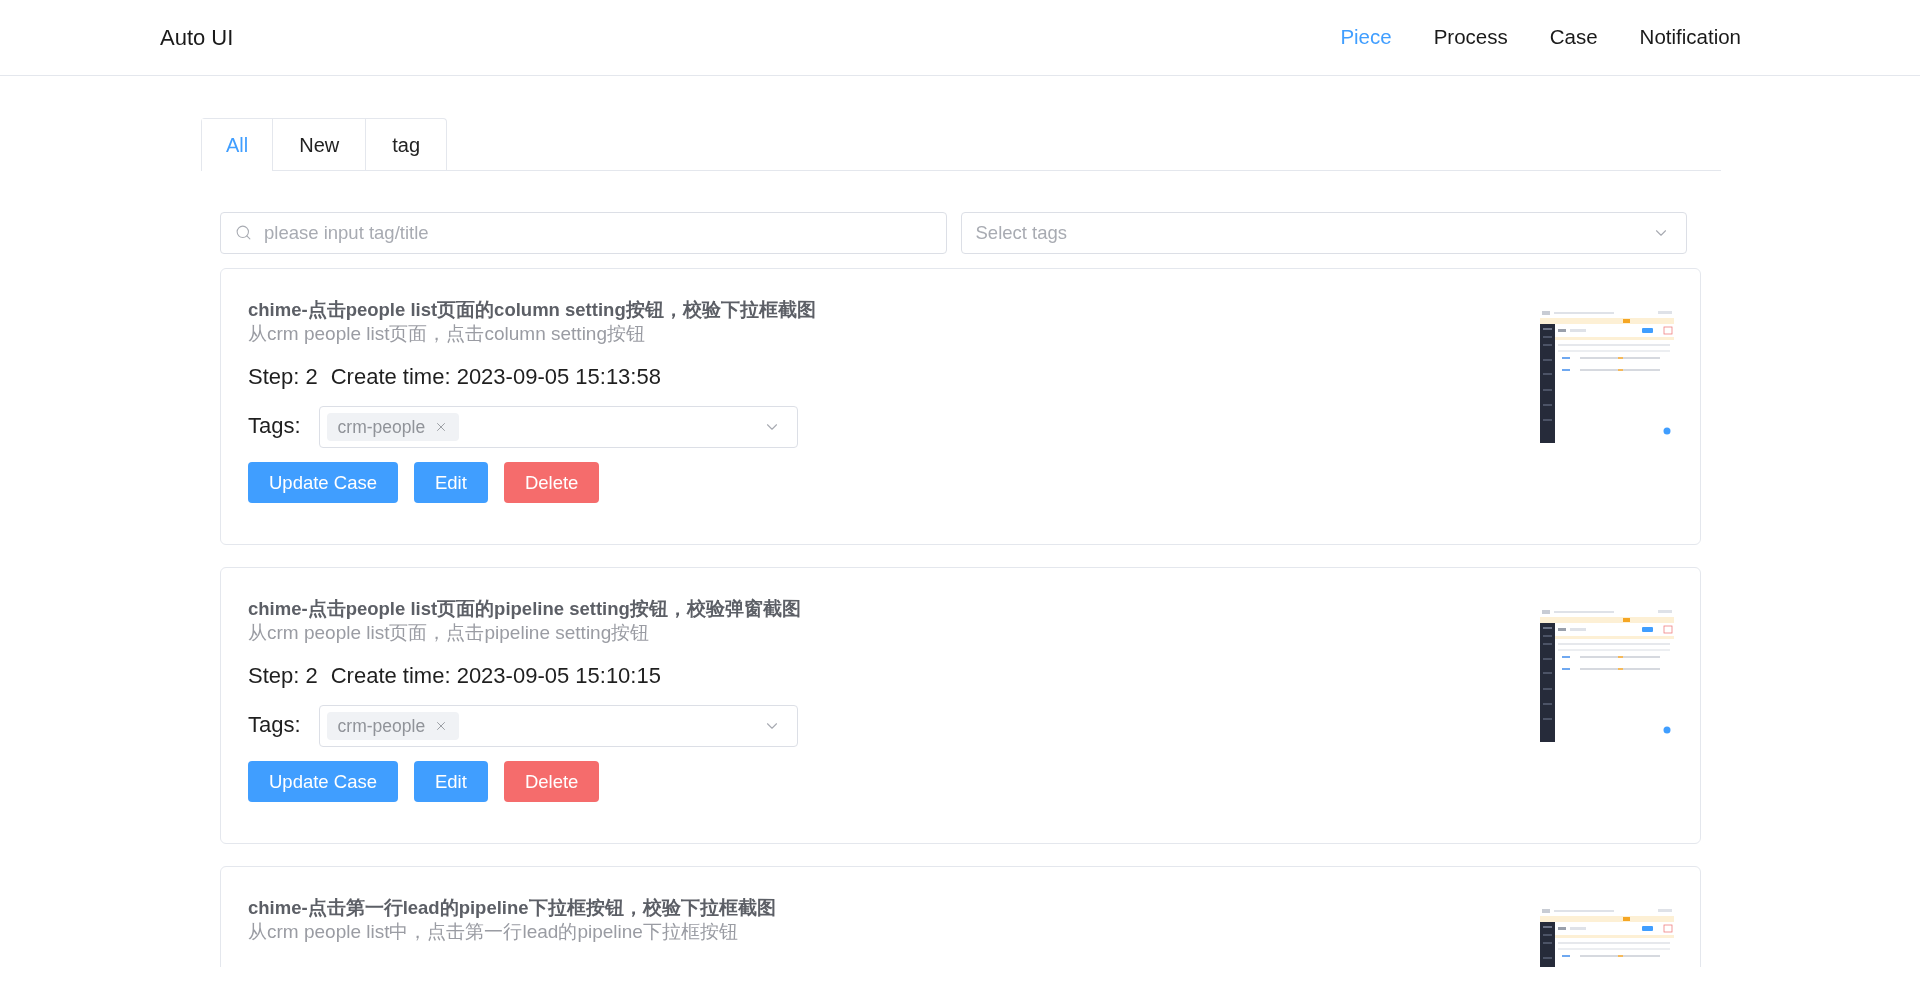 This screenshot has height=996, width=1920. I want to click on app-logo: Auto UI, so click(197, 38).